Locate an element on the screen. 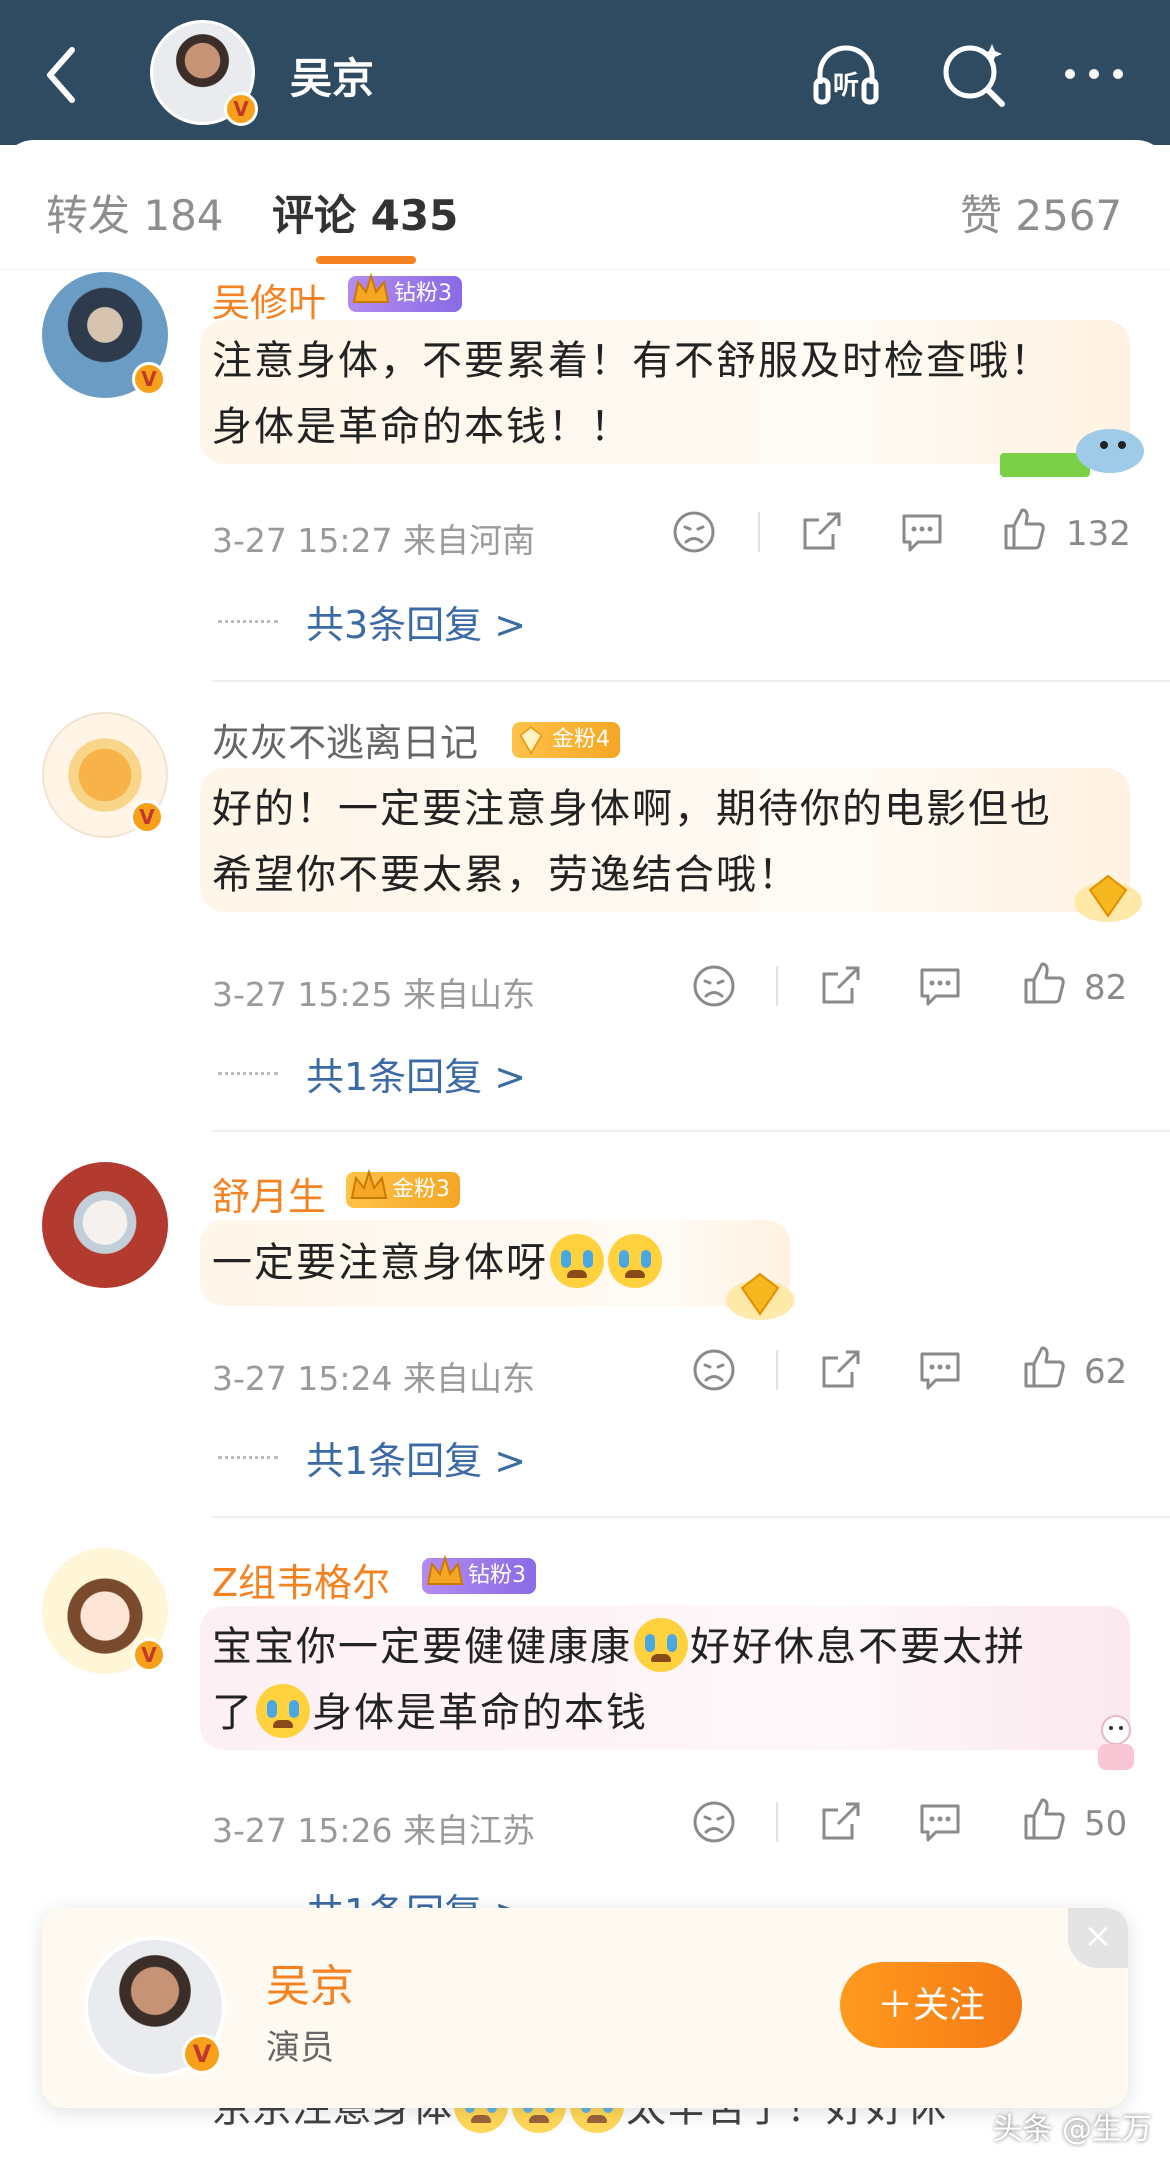 The height and width of the screenshot is (2168, 1170). shark-sticker-icon is located at coordinates (1072, 453).